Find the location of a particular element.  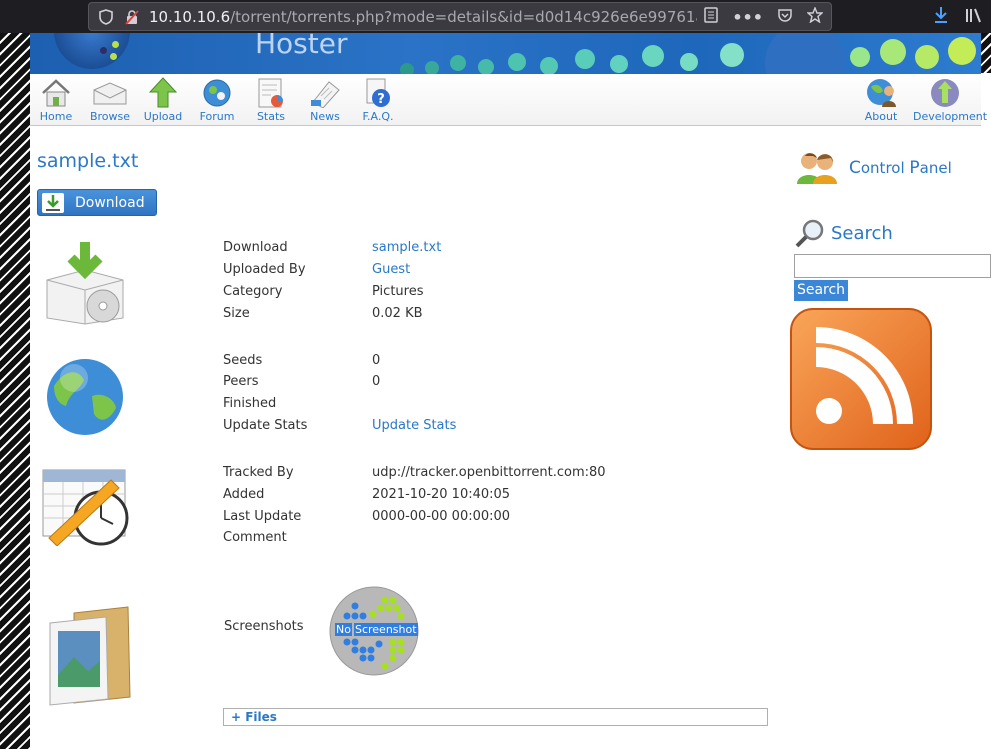

label-screenshots: Screenshots is located at coordinates (264, 626).